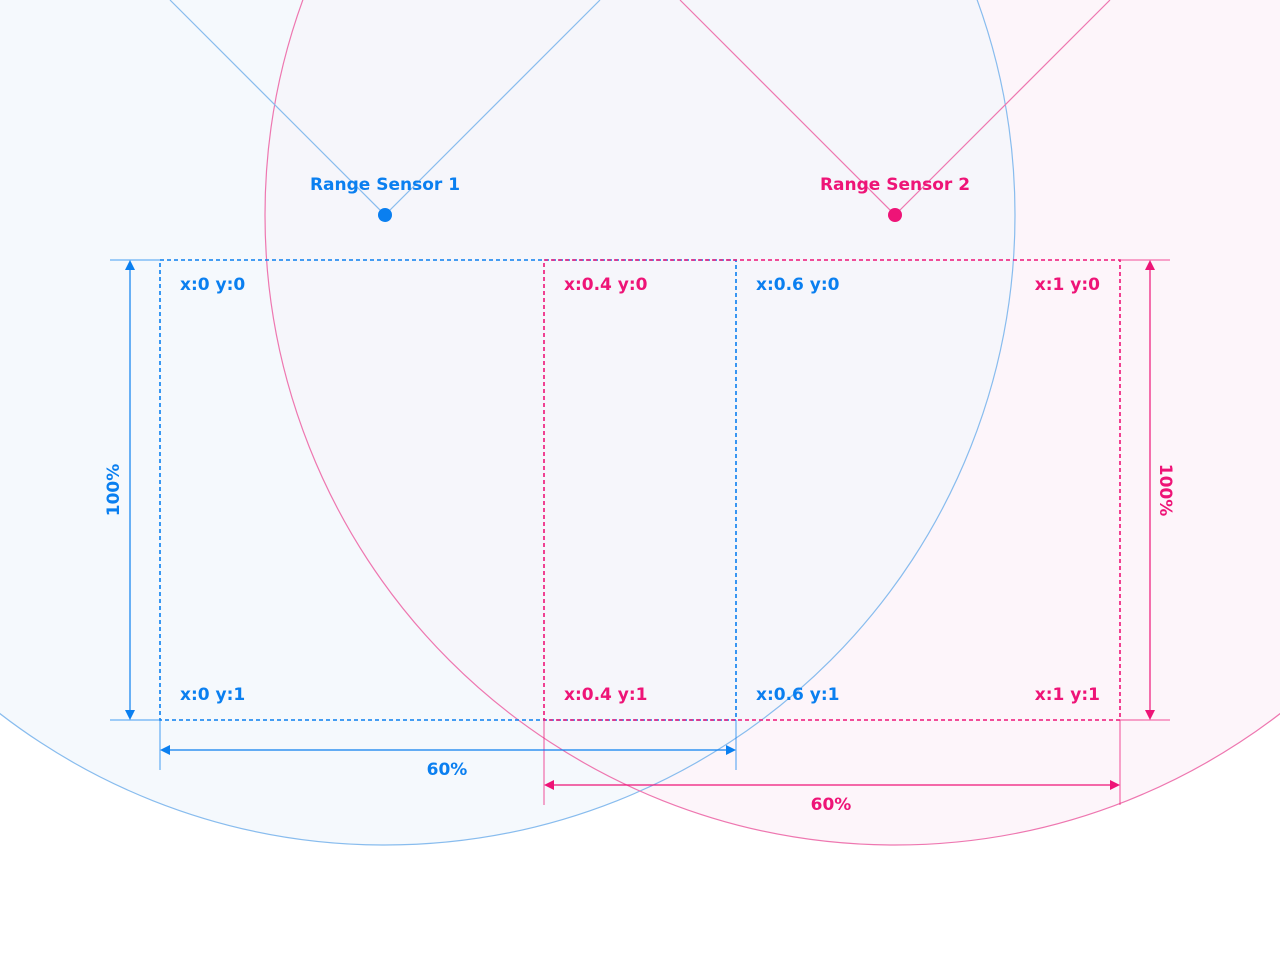 This screenshot has height=960, width=1280. What do you see at coordinates (606, 695) in the screenshot?
I see `sensor2-corner-bottom-left: x:0.4 y:1` at bounding box center [606, 695].